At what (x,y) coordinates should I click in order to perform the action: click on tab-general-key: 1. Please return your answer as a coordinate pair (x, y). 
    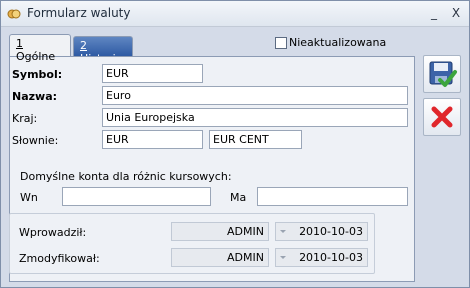
    Looking at the image, I should click on (19, 43).